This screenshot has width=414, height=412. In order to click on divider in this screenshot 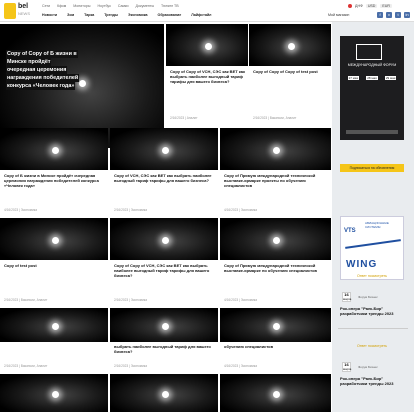, I will do `click(373, 328)`.